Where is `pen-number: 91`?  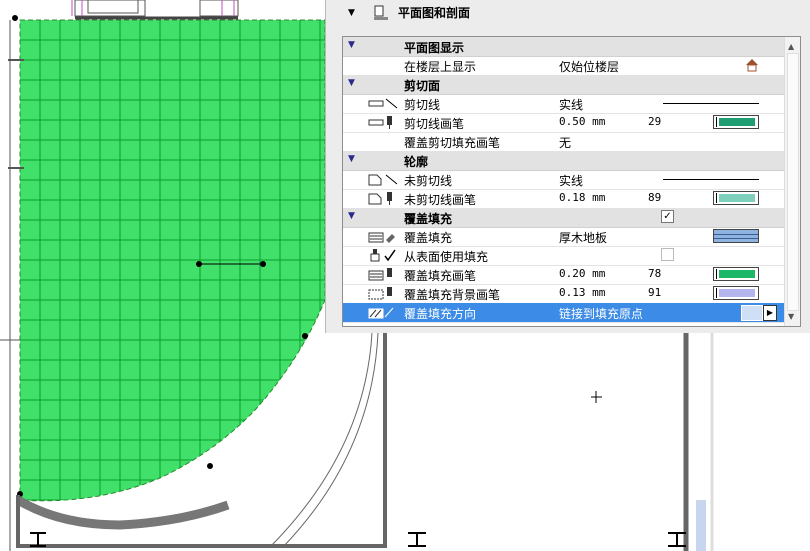 pen-number: 91 is located at coordinates (654, 292).